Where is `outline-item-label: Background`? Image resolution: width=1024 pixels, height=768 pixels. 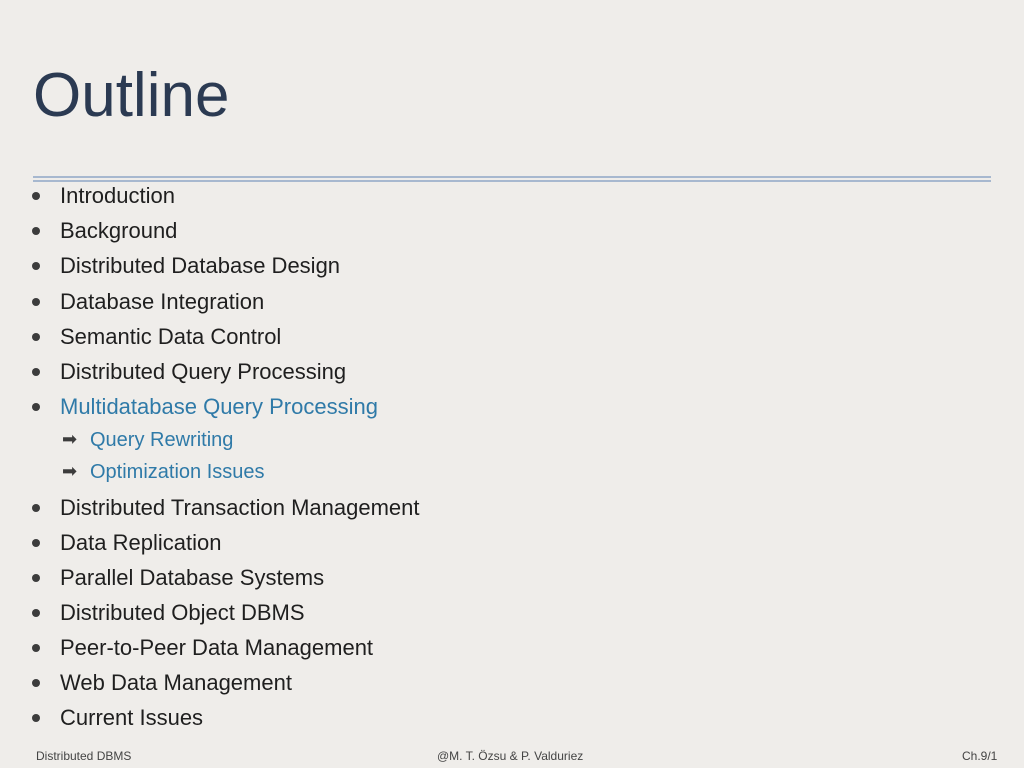
outline-item-label: Background is located at coordinates (119, 230).